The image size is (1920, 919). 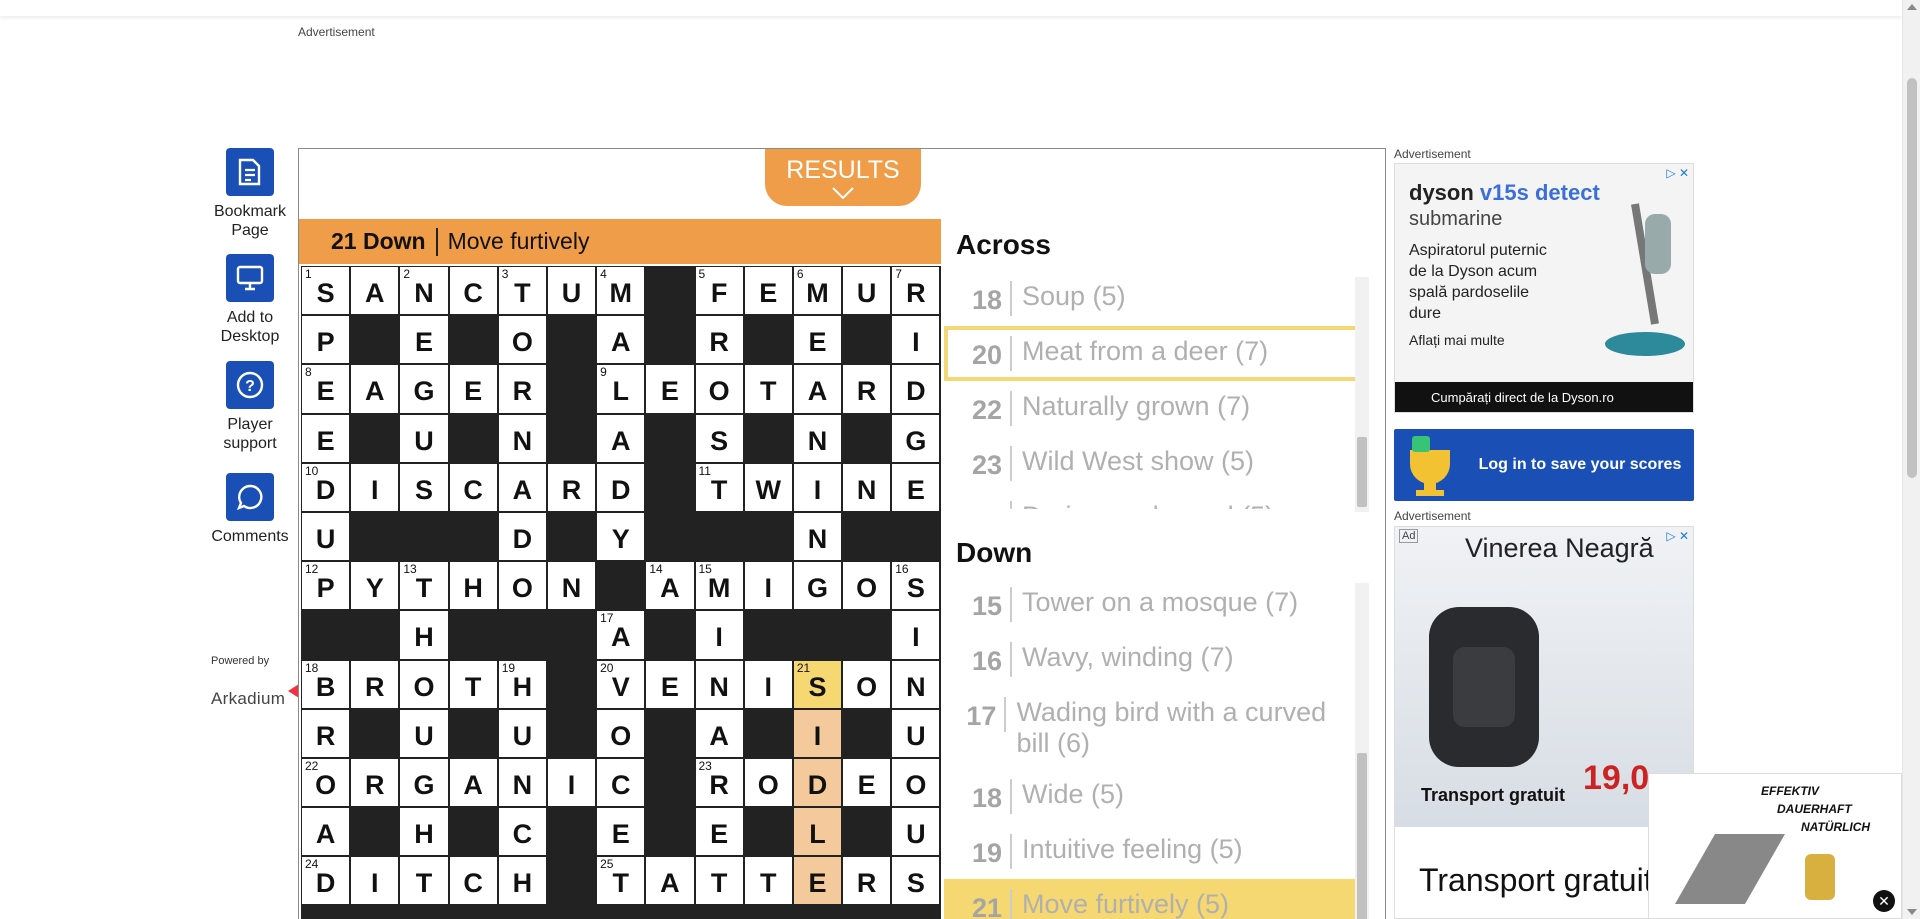 What do you see at coordinates (522, 291) in the screenshot?
I see `grid-cell: 3T` at bounding box center [522, 291].